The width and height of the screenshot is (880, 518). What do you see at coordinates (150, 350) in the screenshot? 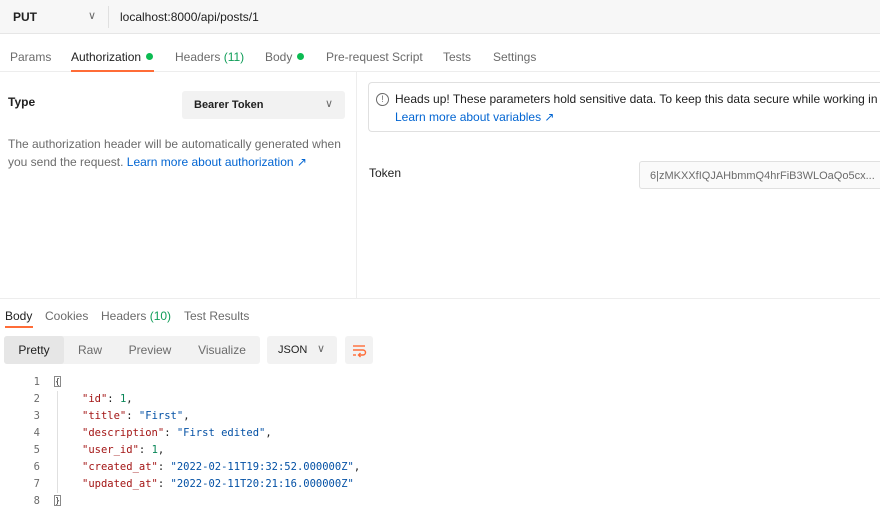
I see `view-preview-button: Preview` at bounding box center [150, 350].